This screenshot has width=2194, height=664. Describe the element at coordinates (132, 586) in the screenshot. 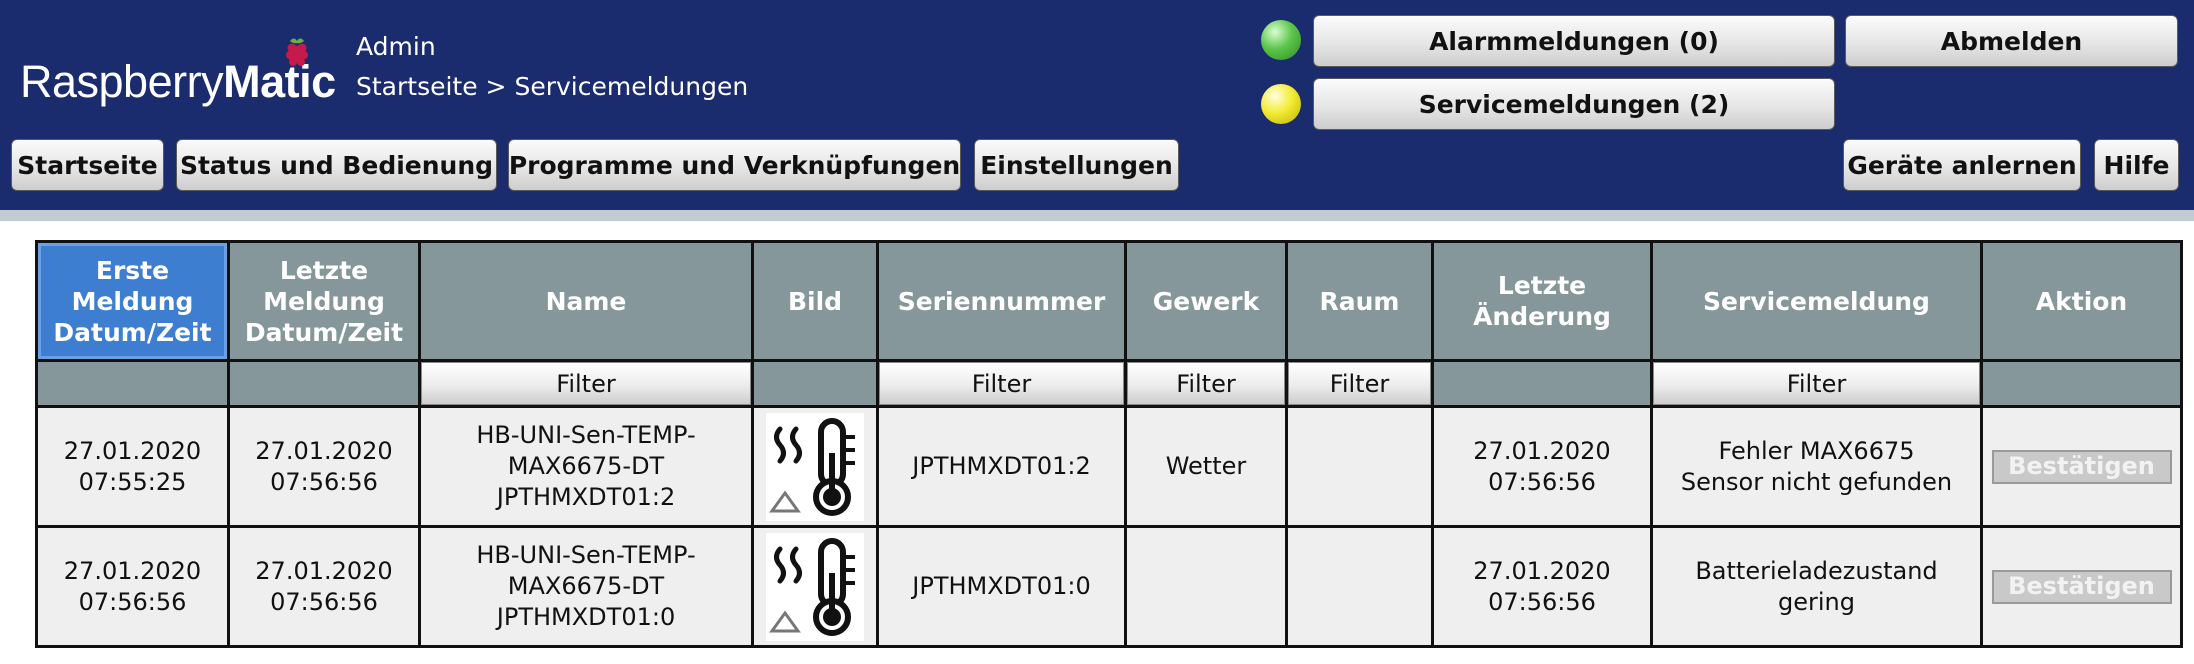

I see `first-report-cell: 27.01.2020 07:56:56` at that location.